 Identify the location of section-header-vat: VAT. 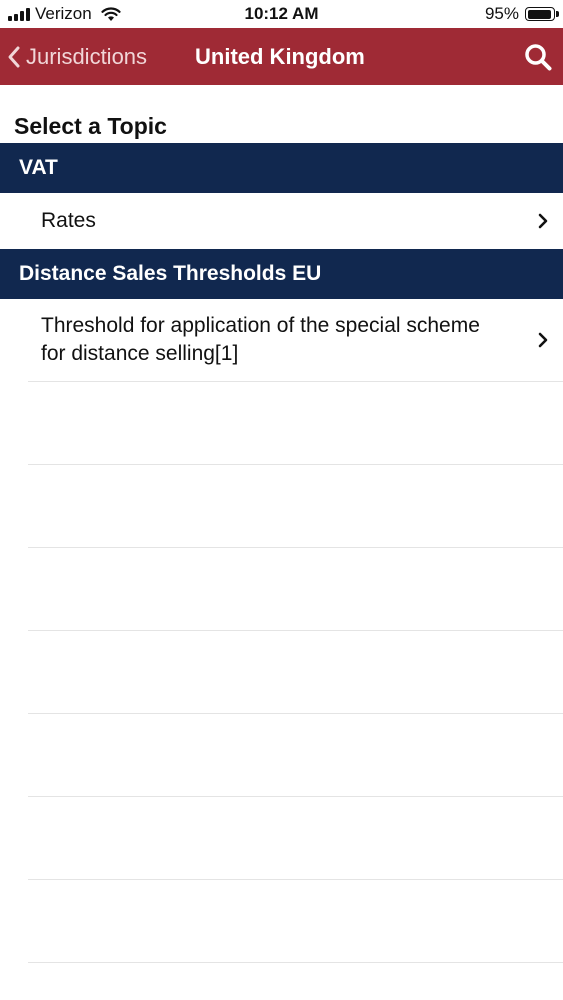
(281, 168).